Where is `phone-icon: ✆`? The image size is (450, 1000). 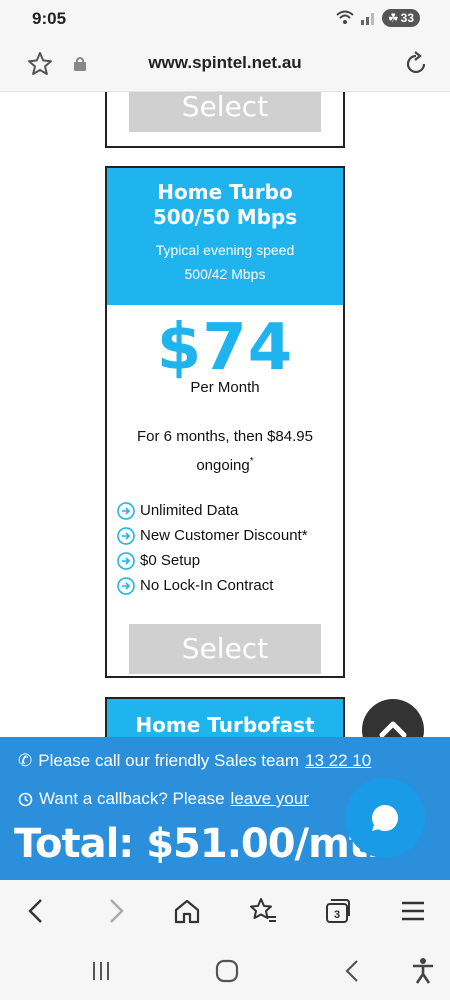
phone-icon: ✆ is located at coordinates (25, 760).